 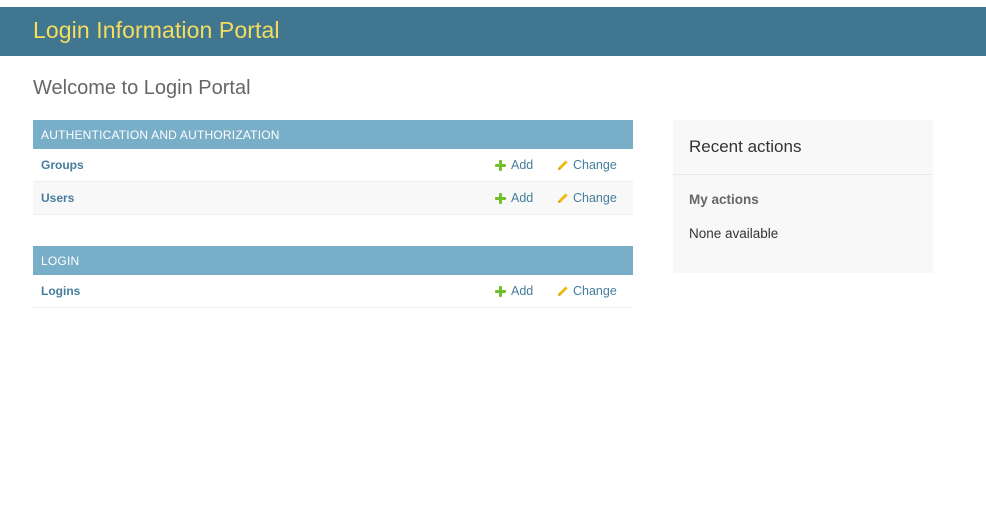 What do you see at coordinates (803, 196) in the screenshot?
I see `recent-actions-panel: Recent actions My actions None available` at bounding box center [803, 196].